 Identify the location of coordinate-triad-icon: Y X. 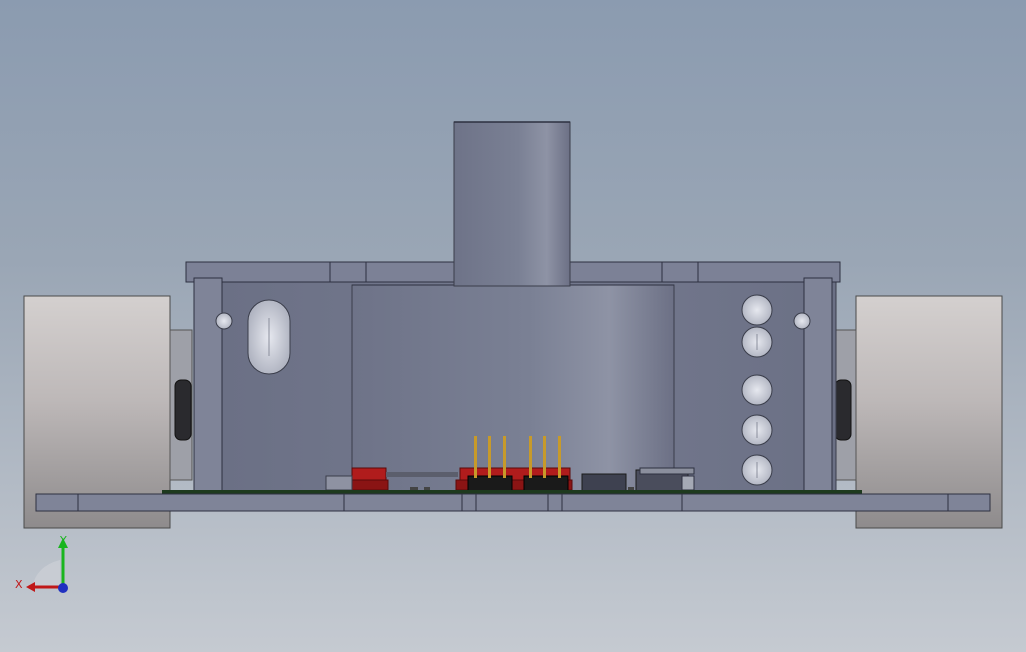
(41, 563).